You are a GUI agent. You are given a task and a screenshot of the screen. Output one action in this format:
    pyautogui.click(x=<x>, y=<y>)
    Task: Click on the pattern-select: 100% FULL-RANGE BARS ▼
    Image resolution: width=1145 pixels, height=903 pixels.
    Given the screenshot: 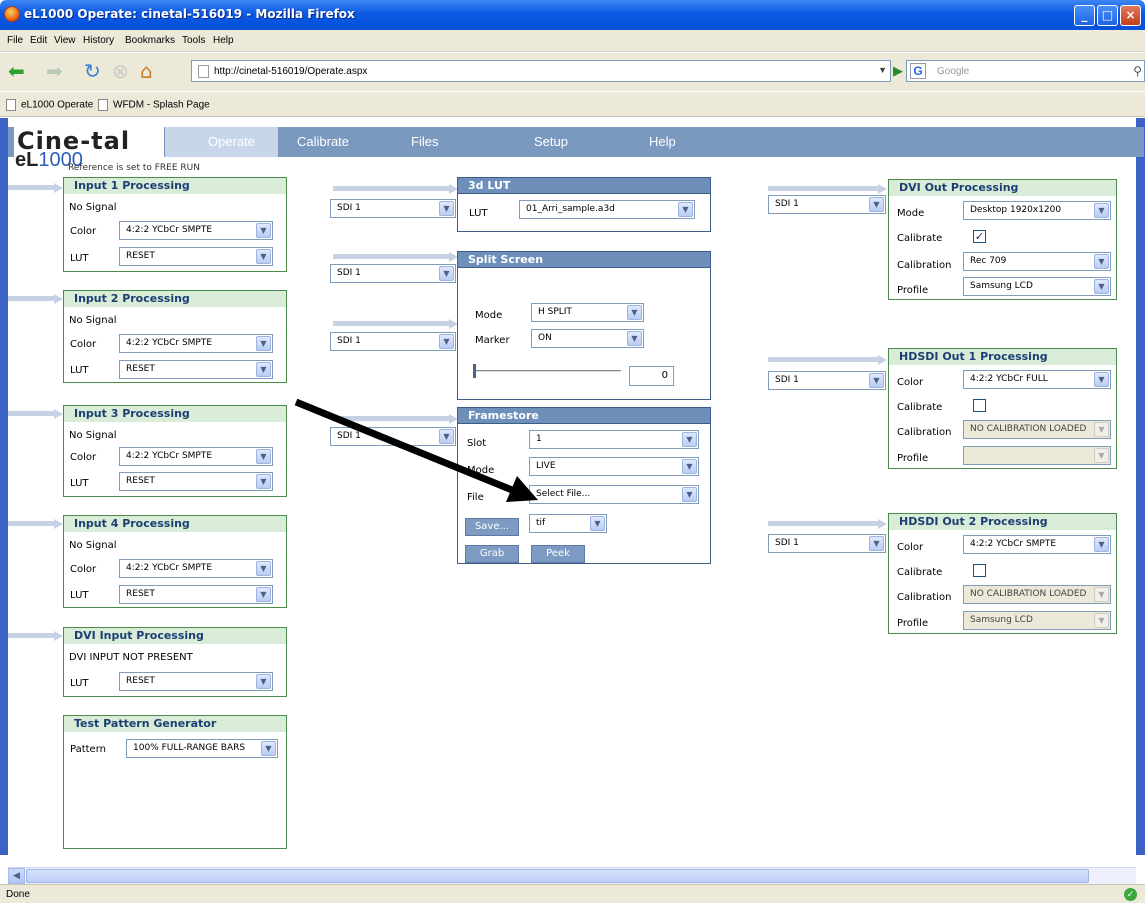 What is the action you would take?
    pyautogui.click(x=202, y=748)
    